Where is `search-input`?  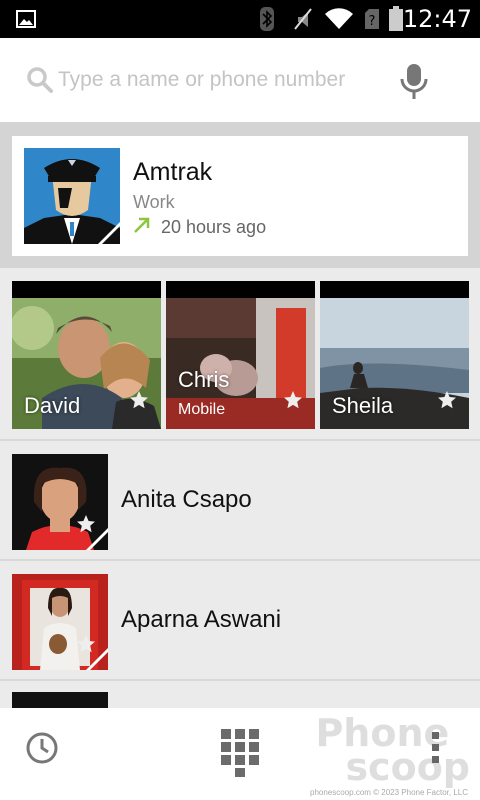
search-input is located at coordinates (218, 80).